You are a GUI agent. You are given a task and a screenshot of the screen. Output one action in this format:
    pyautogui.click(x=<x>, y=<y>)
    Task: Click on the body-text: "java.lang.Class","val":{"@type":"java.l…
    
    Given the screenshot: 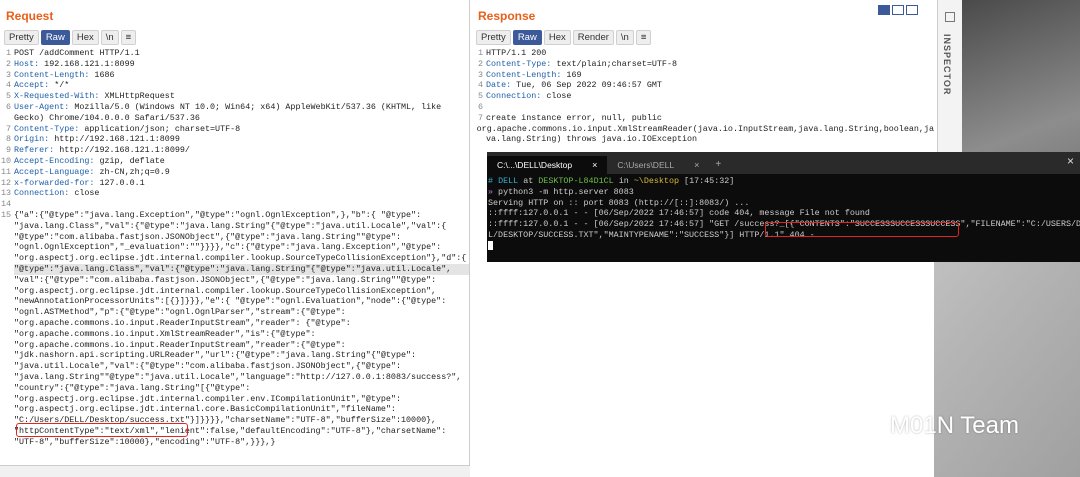 What is the action you would take?
    pyautogui.click(x=230, y=225)
    